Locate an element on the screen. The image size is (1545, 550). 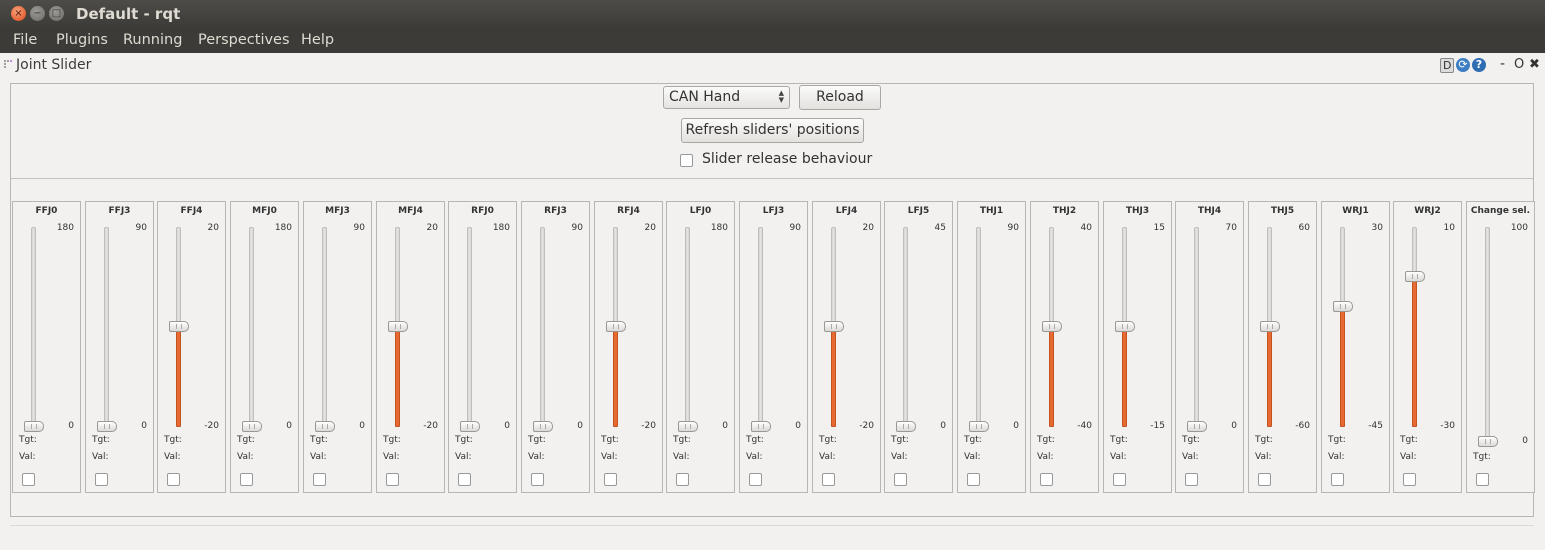
window-maximize-button: □ is located at coordinates (56, 13).